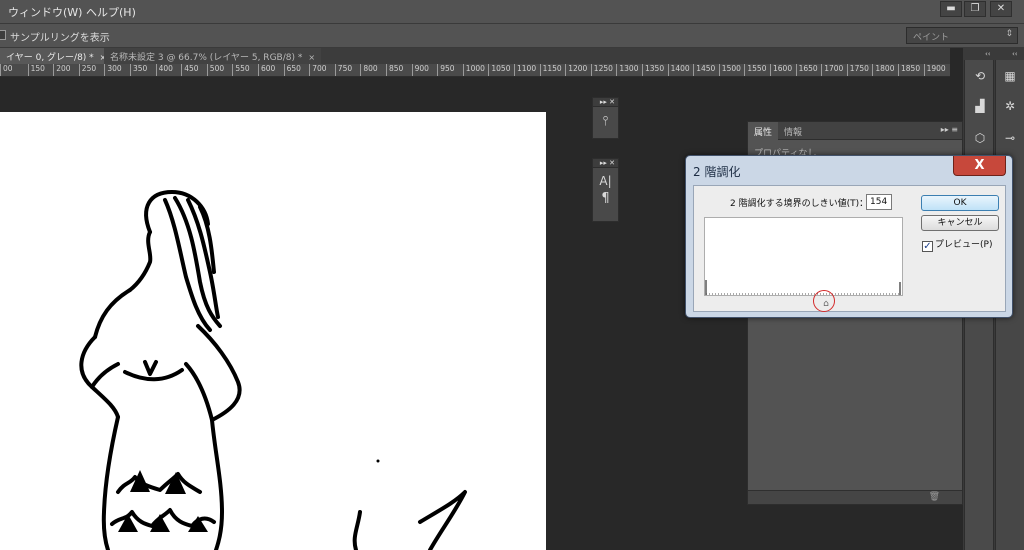  I want to click on sampling-label: サンプルリングを表示, so click(60, 38).